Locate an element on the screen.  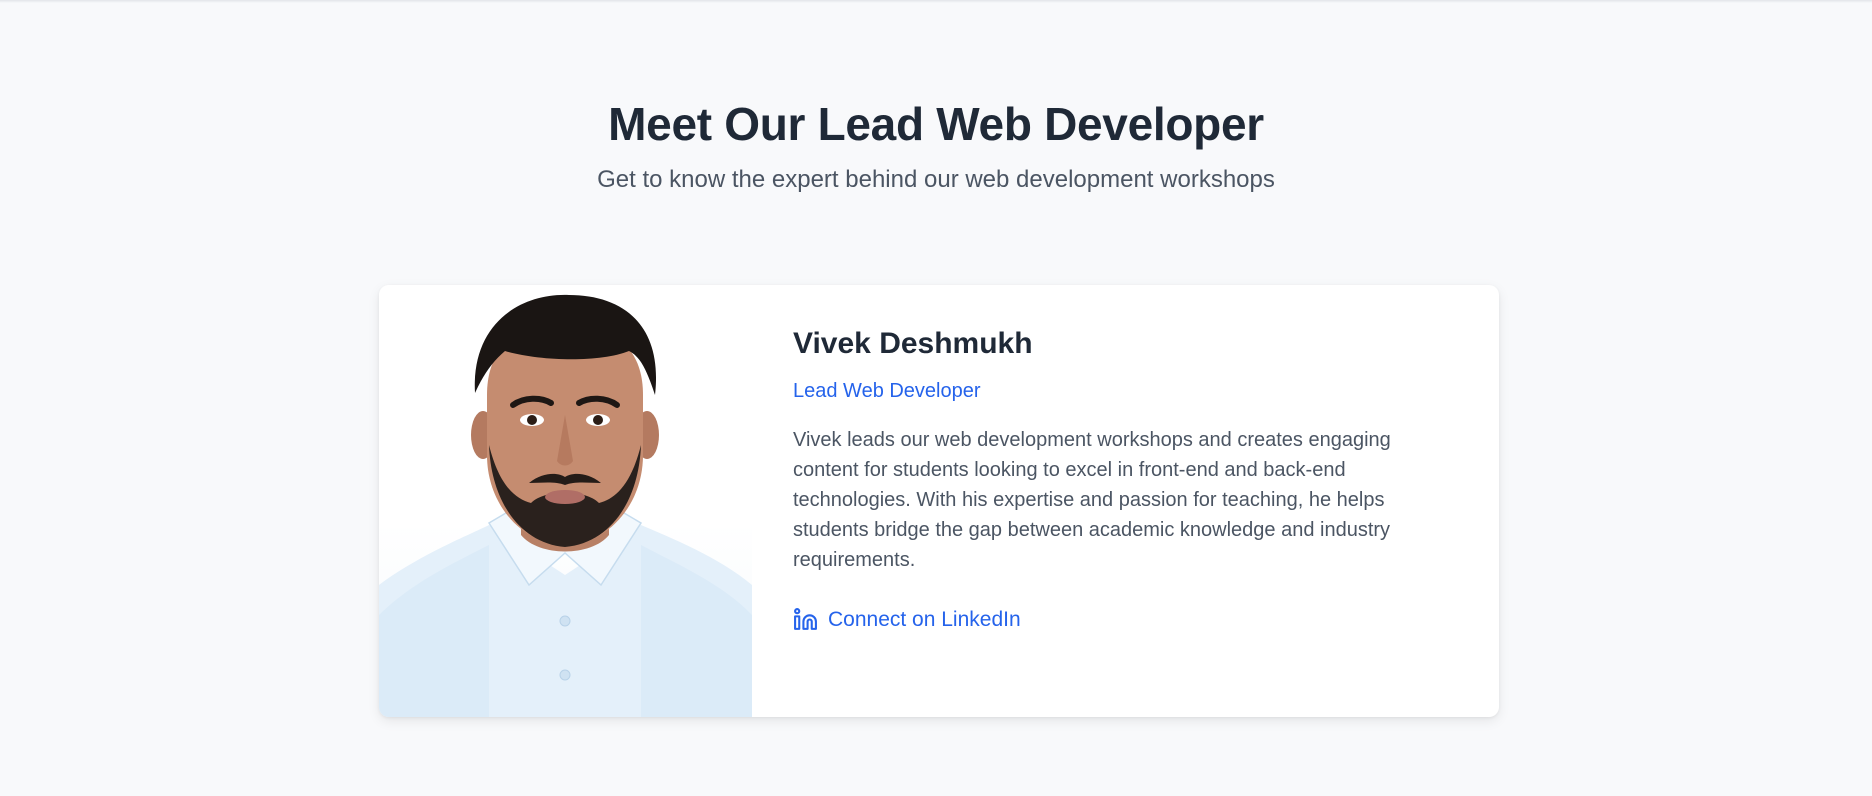
section-title: Meet Our Lead Web Developer is located at coordinates (936, 124).